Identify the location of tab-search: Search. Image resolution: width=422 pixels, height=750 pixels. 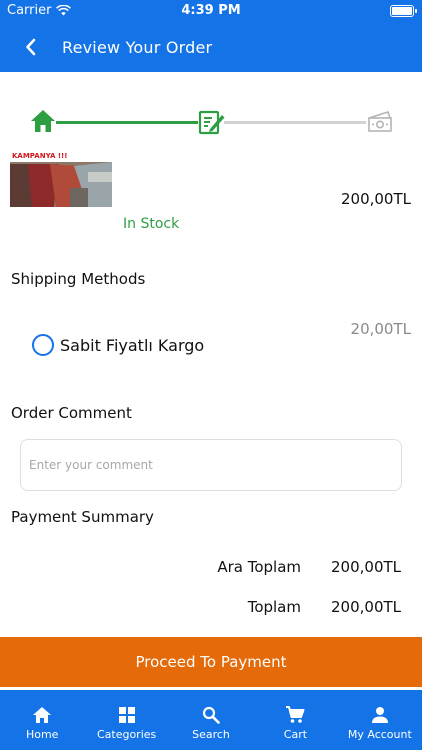
(211, 720).